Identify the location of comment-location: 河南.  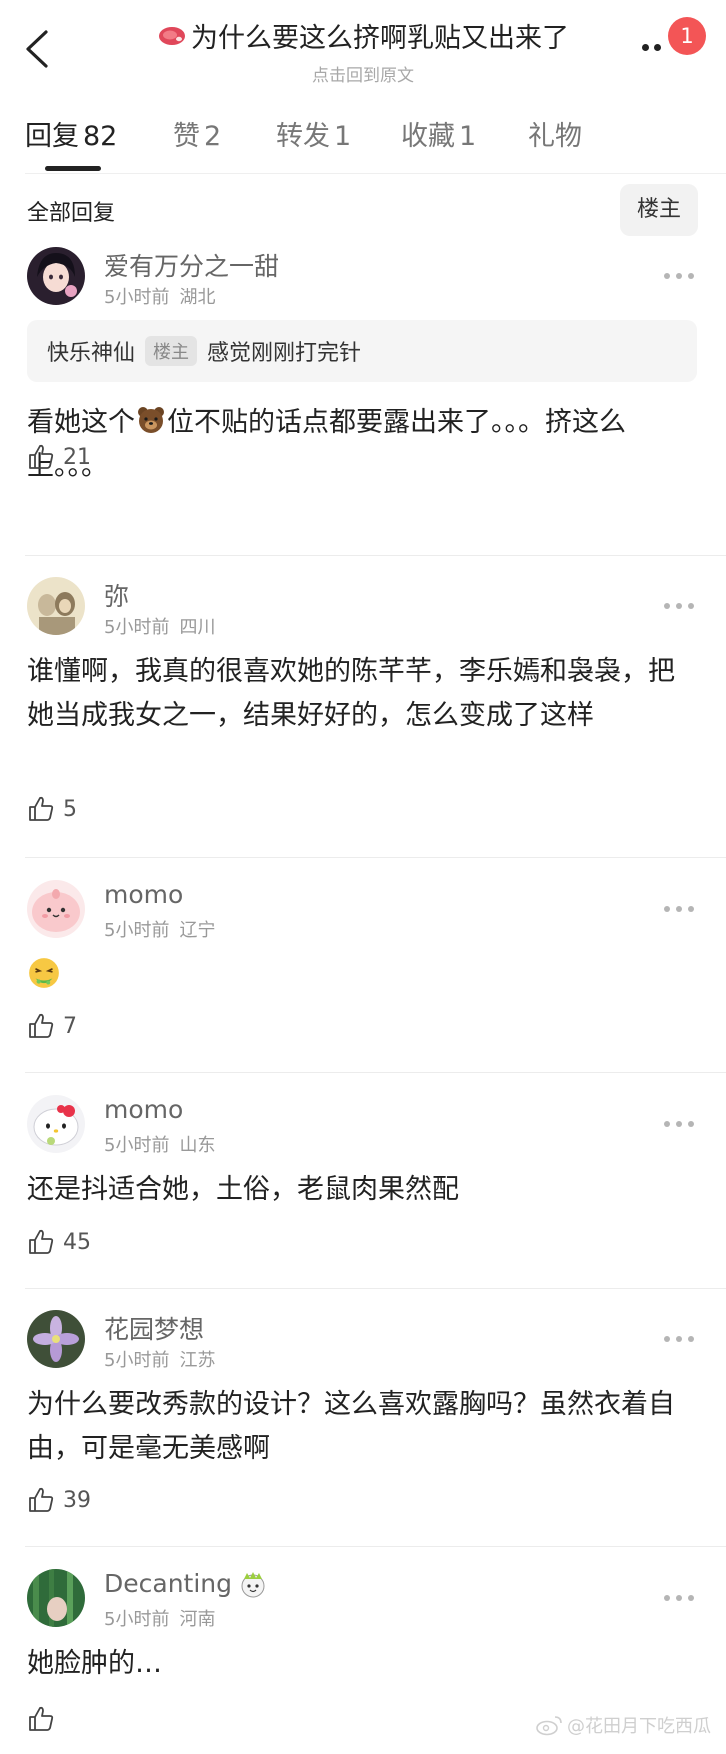
(197, 1619).